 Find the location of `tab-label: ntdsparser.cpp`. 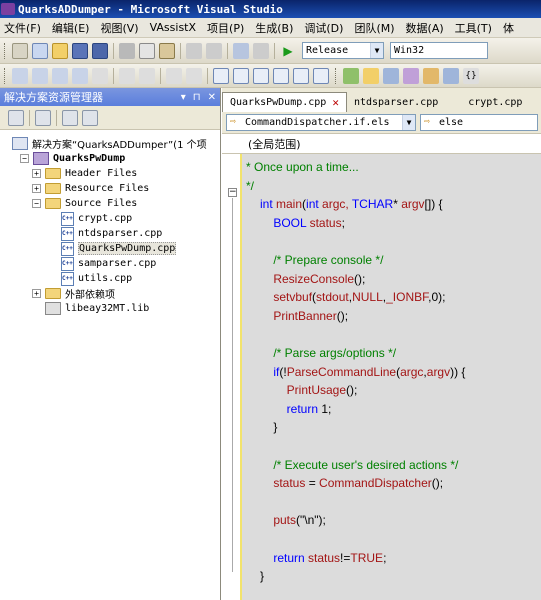

tab-label: ntdsparser.cpp is located at coordinates (396, 102).